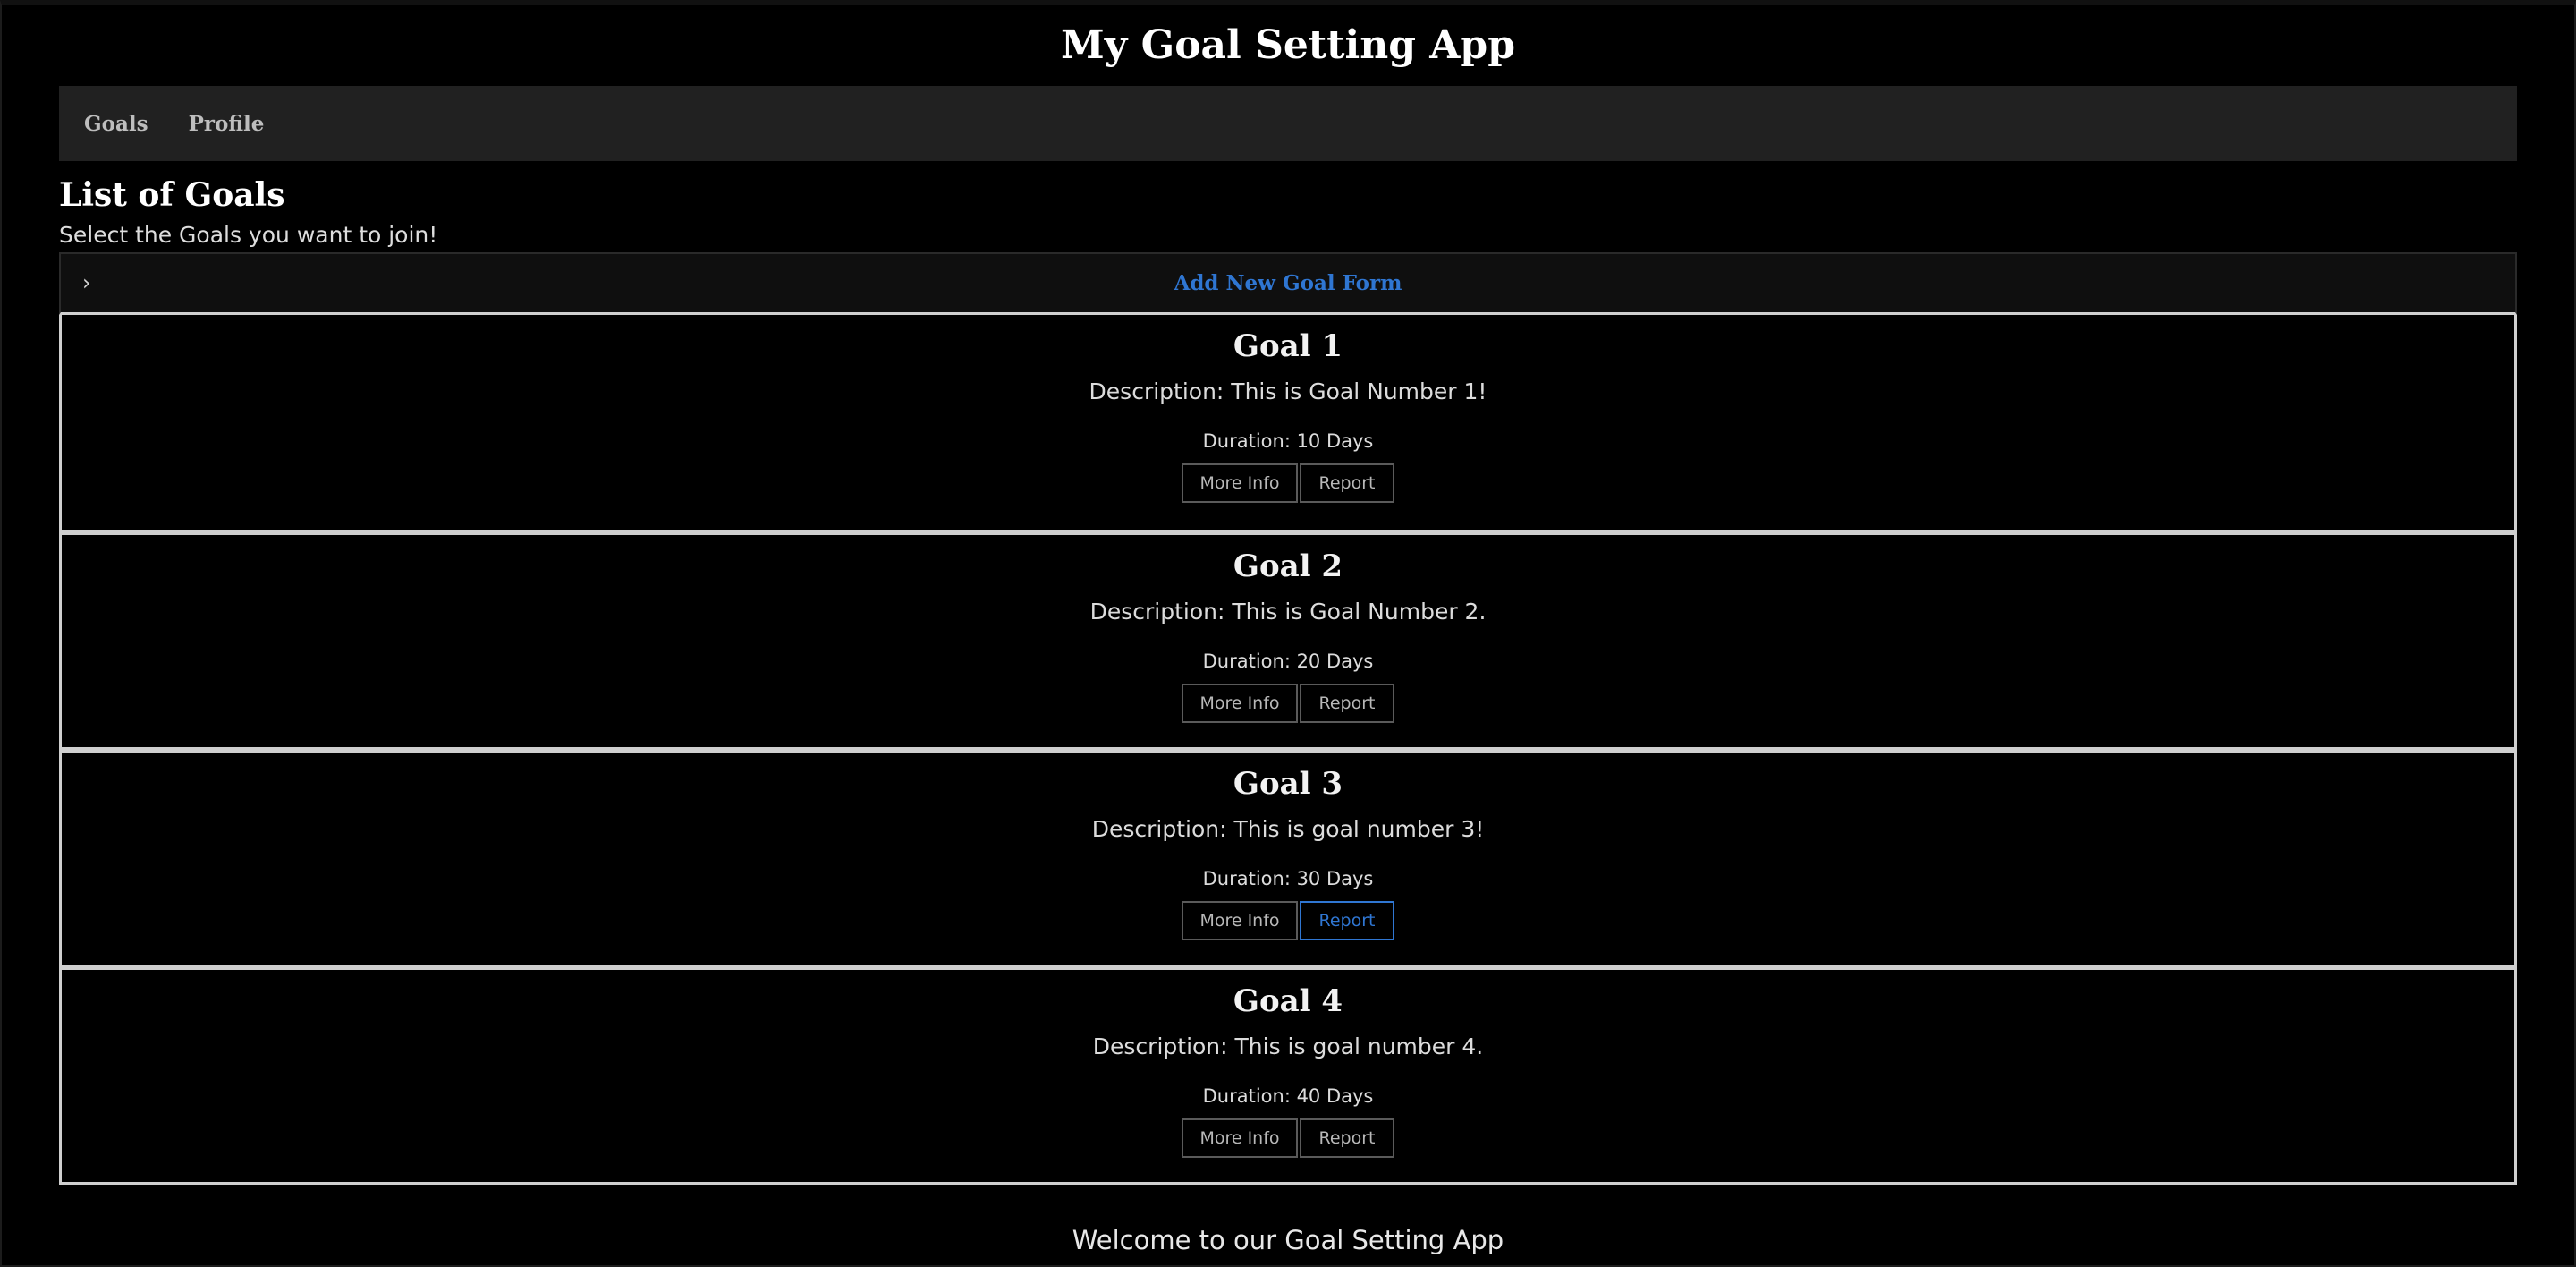  I want to click on goal-description: Description: This is goal number 3!, so click(1288, 829).